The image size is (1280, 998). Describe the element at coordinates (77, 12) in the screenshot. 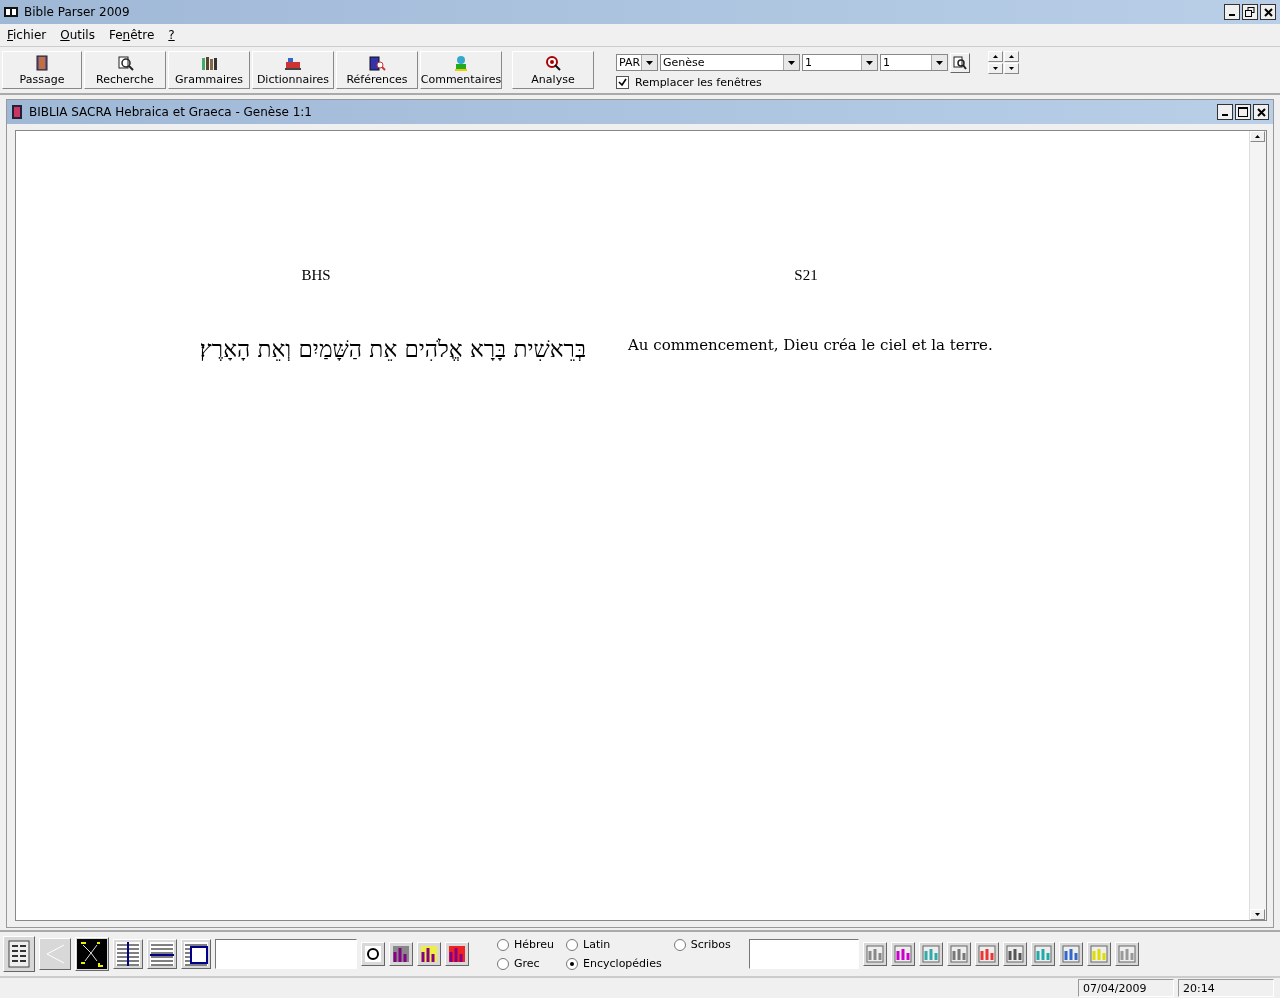

I see `window-title: Bible Parser 2009` at that location.